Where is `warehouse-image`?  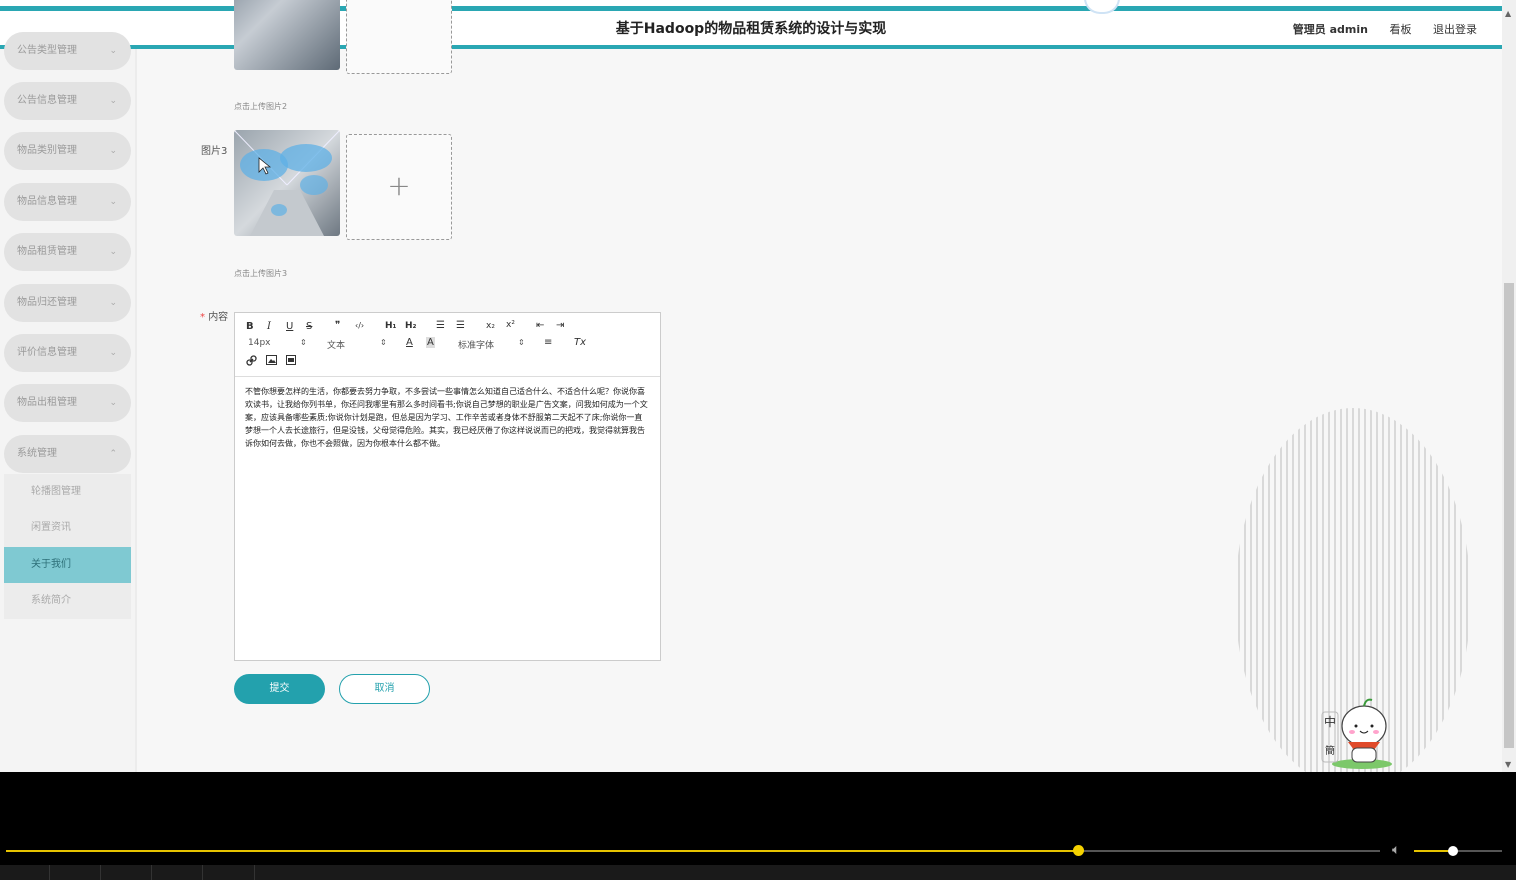
warehouse-image is located at coordinates (287, 183).